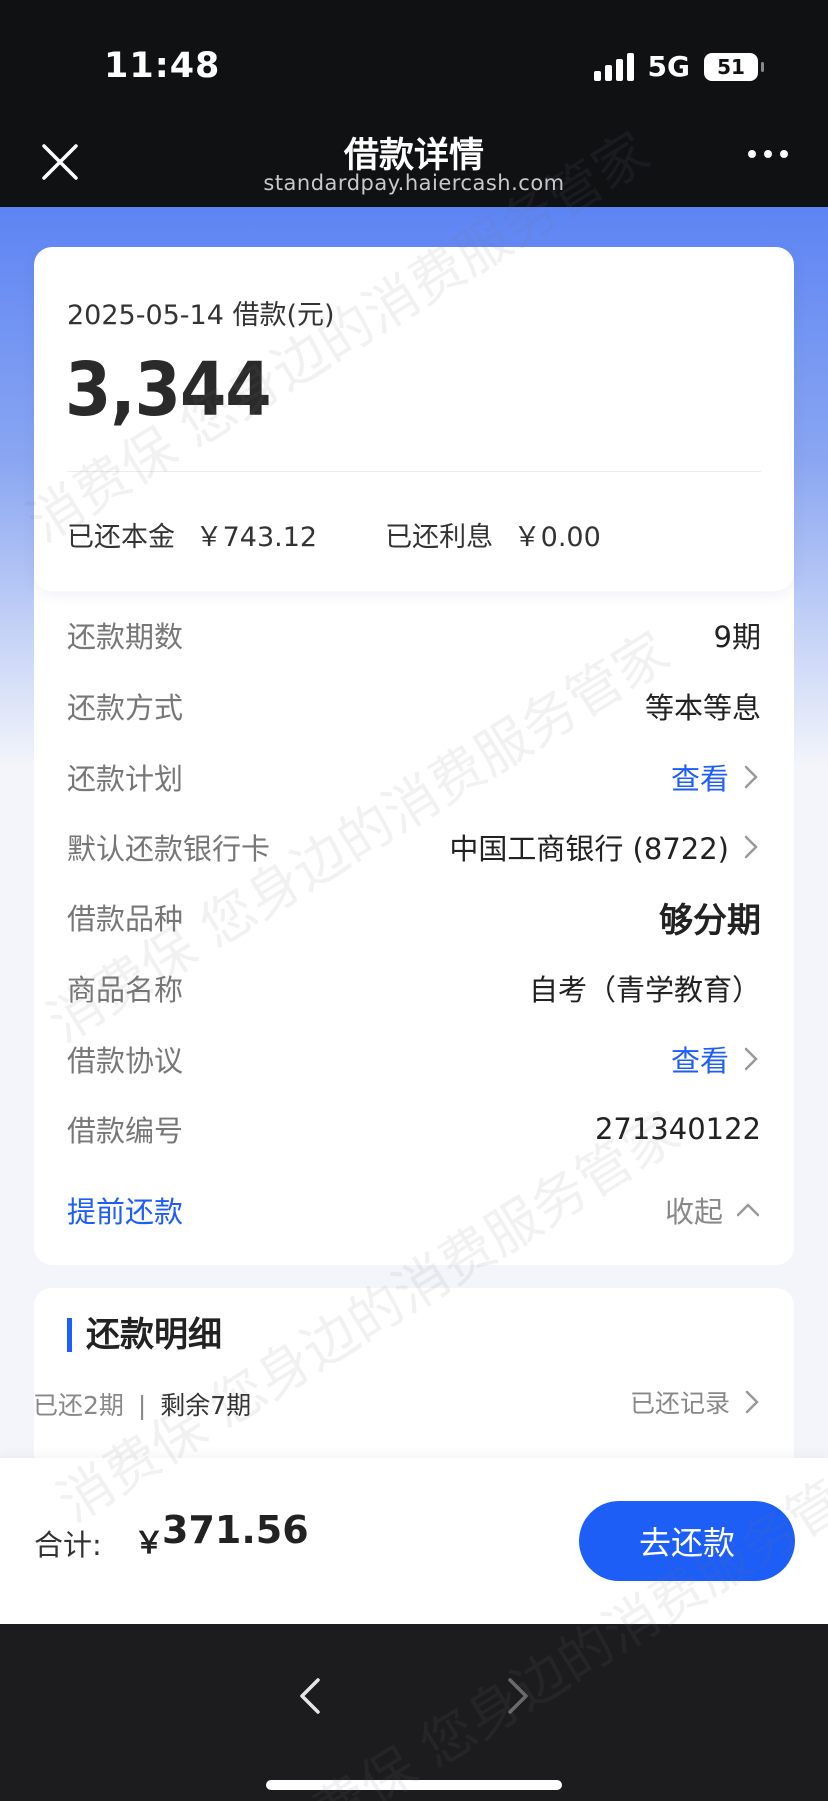 The height and width of the screenshot is (1801, 828). I want to click on loan-date-label: 2025-05-14 借款(元), so click(201, 315).